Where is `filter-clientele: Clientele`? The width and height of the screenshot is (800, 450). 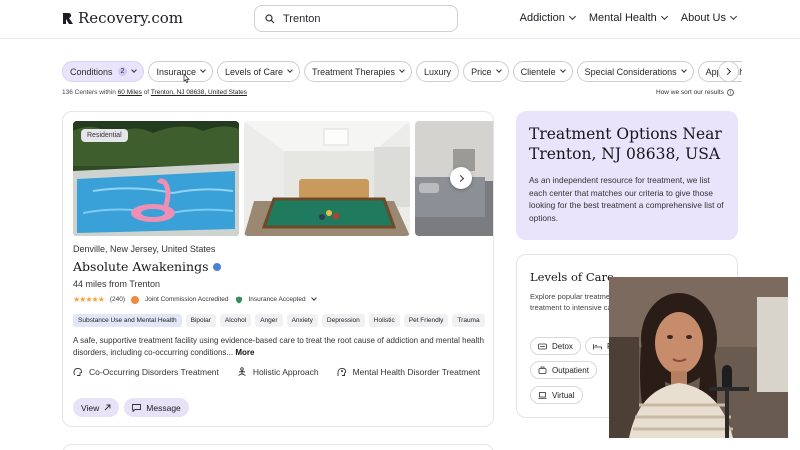
filter-clientele: Clientele is located at coordinates (542, 71).